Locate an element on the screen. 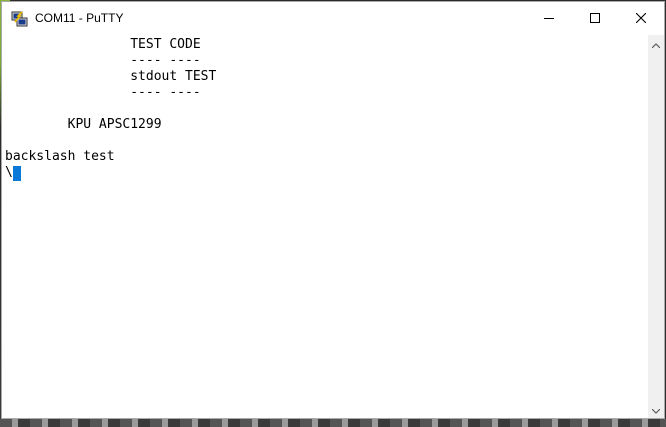  terminal-line: TEST CODE is located at coordinates (103, 44).